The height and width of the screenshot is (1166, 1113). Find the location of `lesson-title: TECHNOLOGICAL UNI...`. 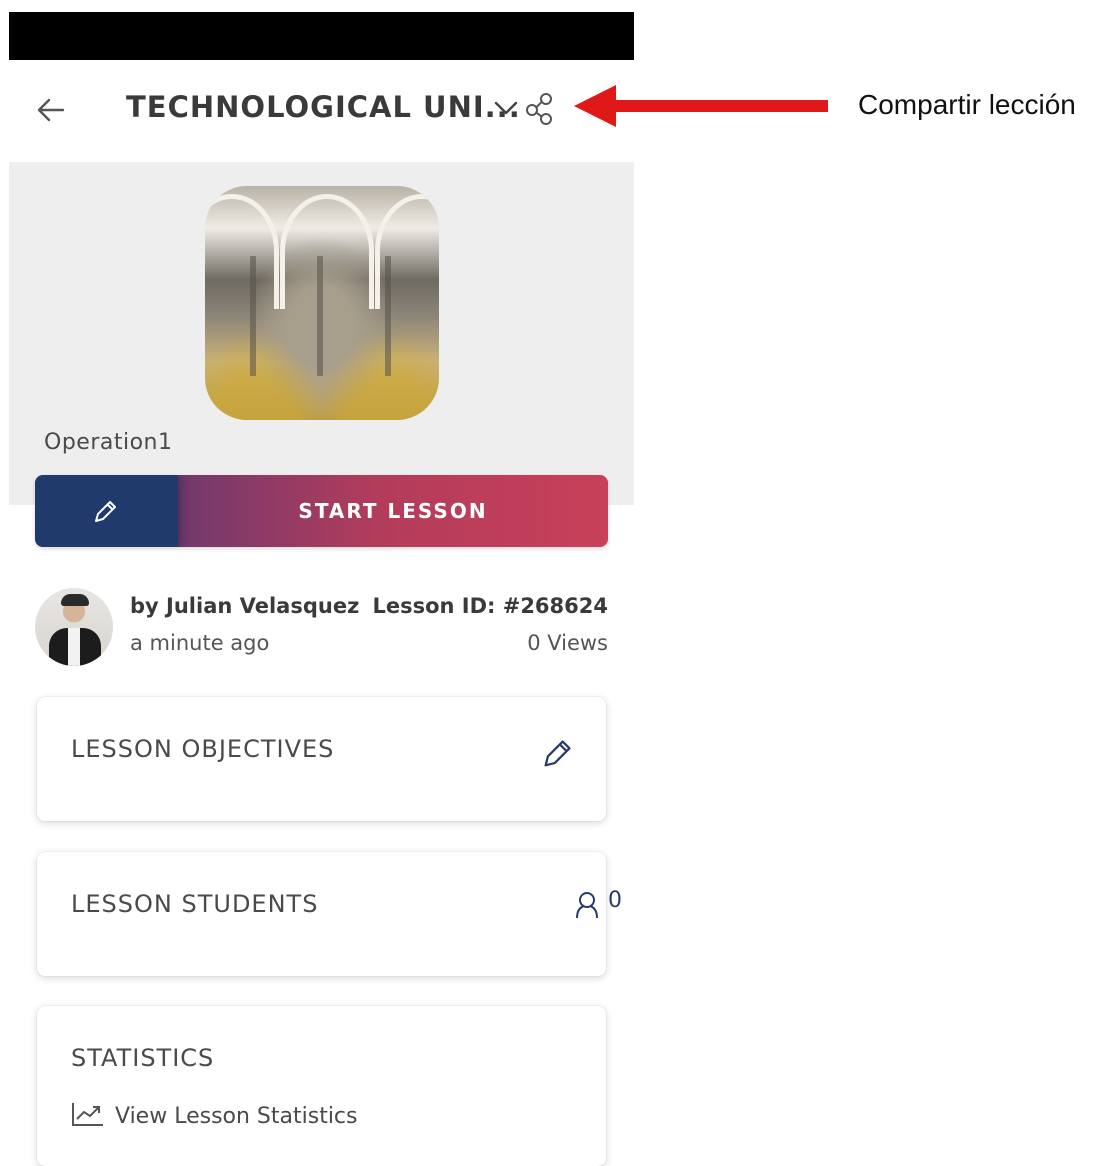

lesson-title: TECHNOLOGICAL UNI... is located at coordinates (323, 107).